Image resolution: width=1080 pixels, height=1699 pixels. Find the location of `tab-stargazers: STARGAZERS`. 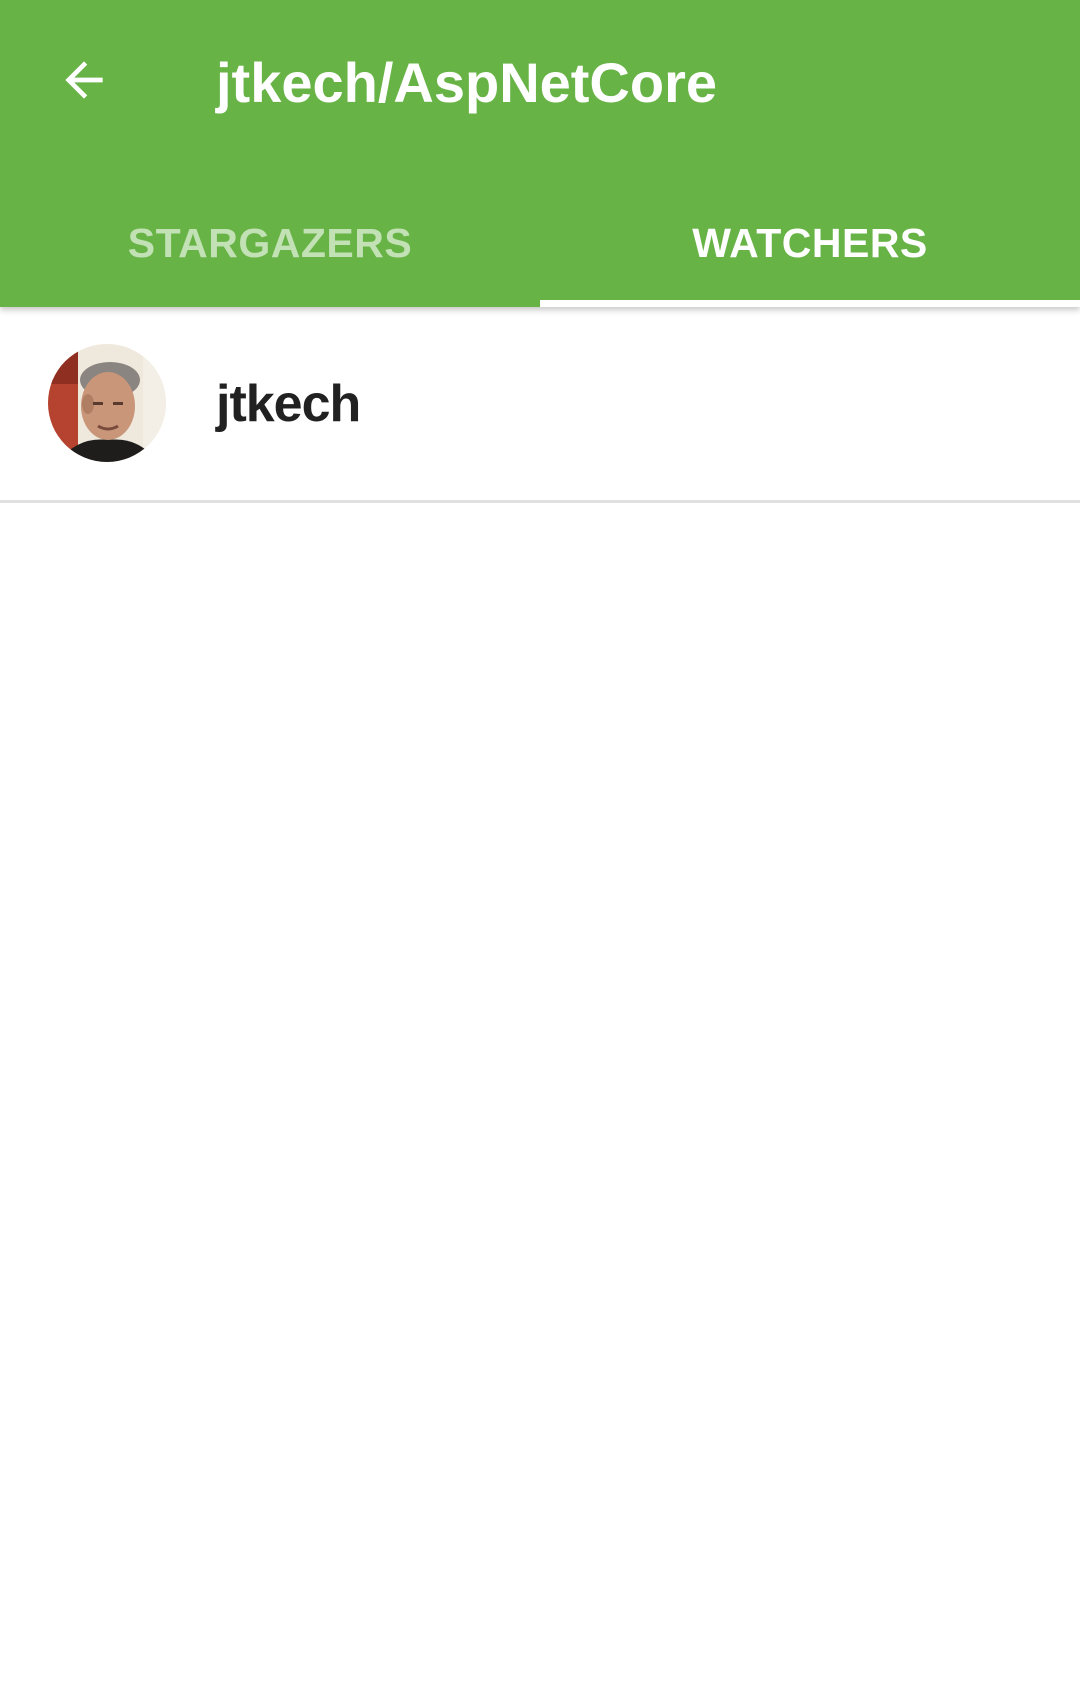

tab-stargazers: STARGAZERS is located at coordinates (270, 243).